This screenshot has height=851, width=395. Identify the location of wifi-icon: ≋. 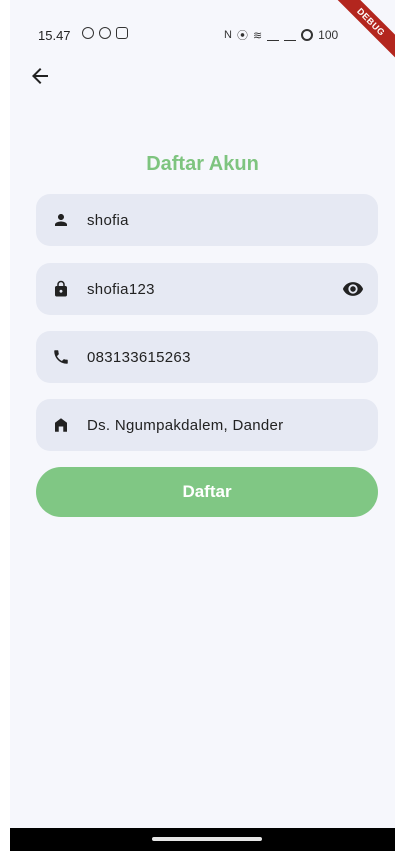
(257, 35).